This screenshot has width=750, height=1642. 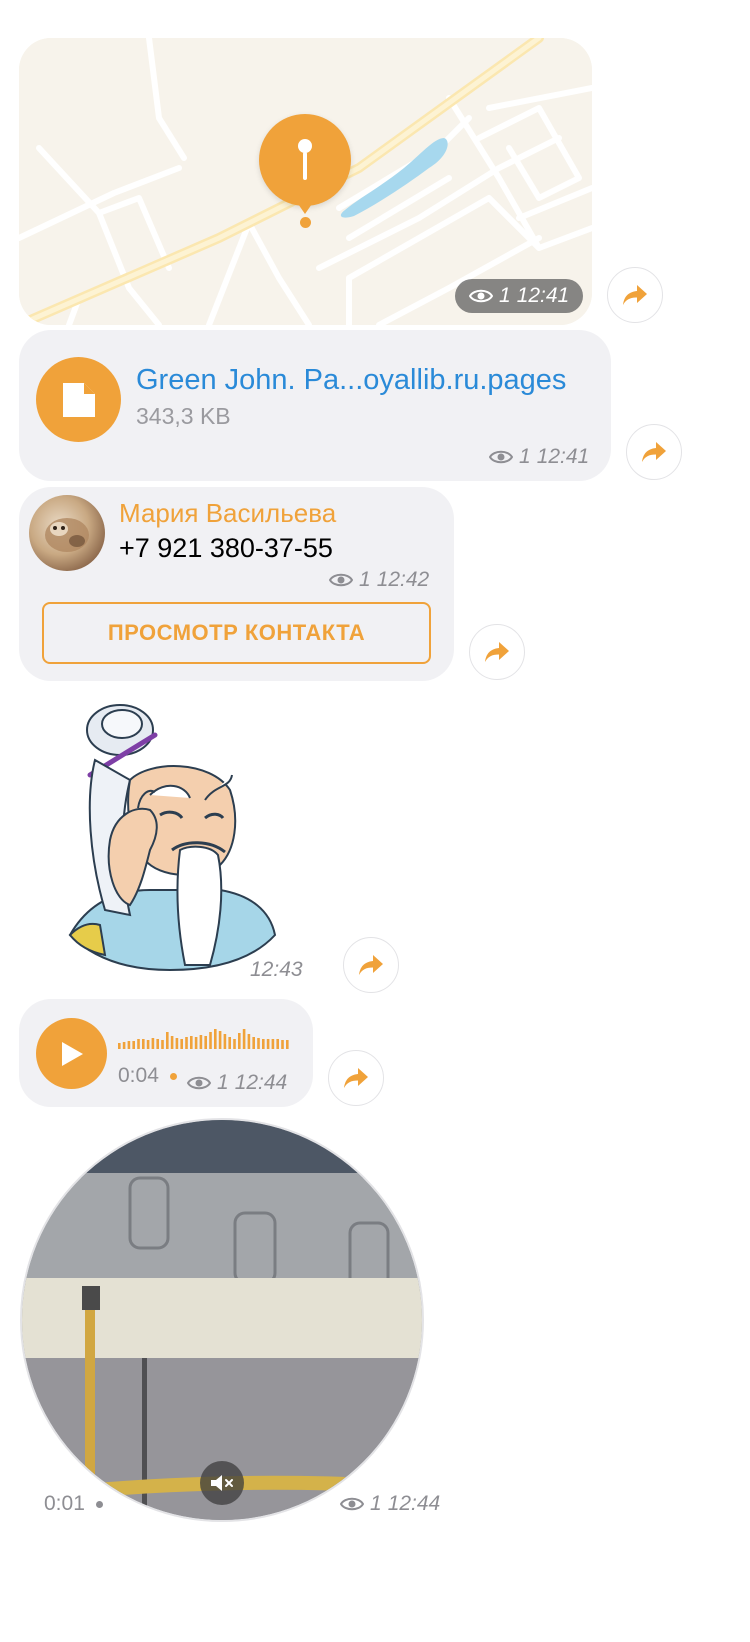 What do you see at coordinates (376, 1503) in the screenshot?
I see `video-views: 1` at bounding box center [376, 1503].